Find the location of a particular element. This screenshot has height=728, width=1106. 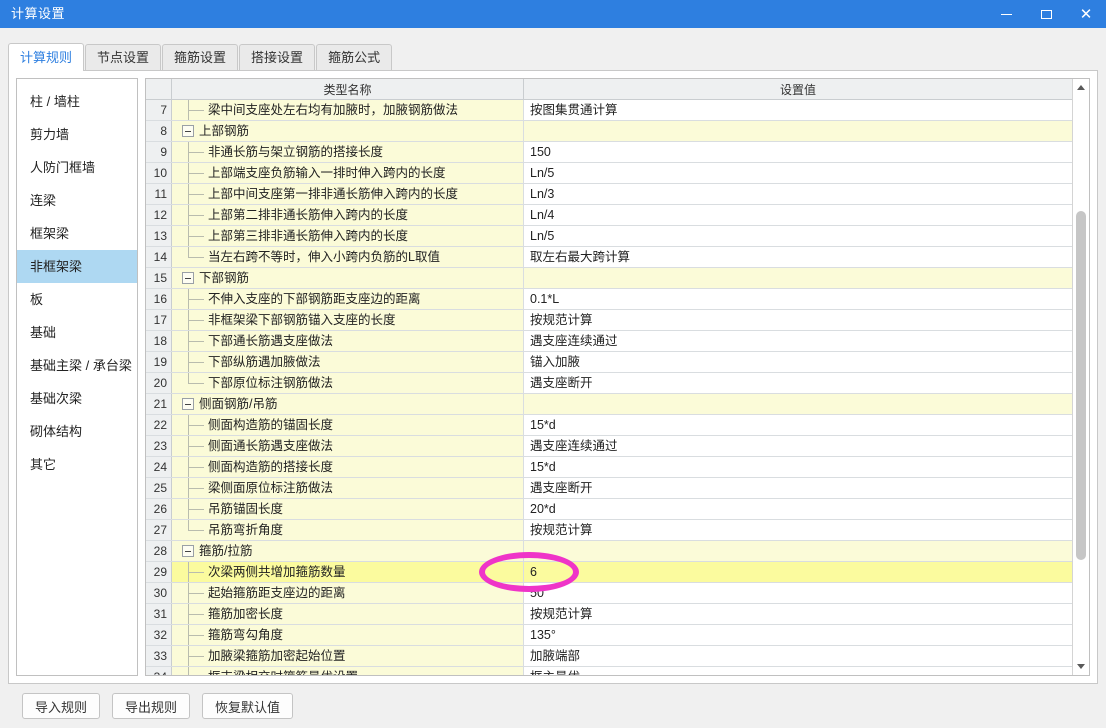

close-button: ✕ is located at coordinates (1086, 14).